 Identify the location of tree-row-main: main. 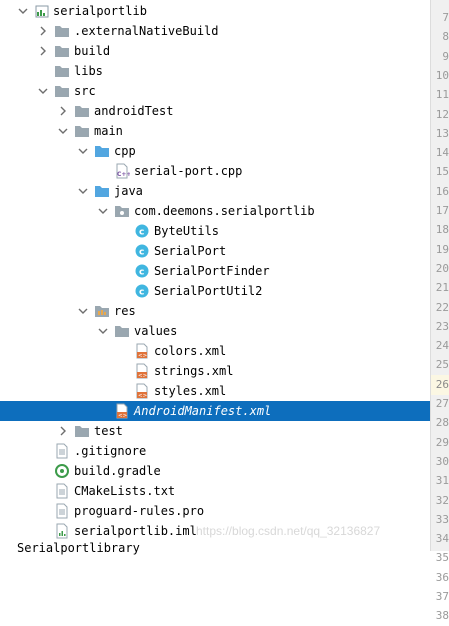
(215, 131).